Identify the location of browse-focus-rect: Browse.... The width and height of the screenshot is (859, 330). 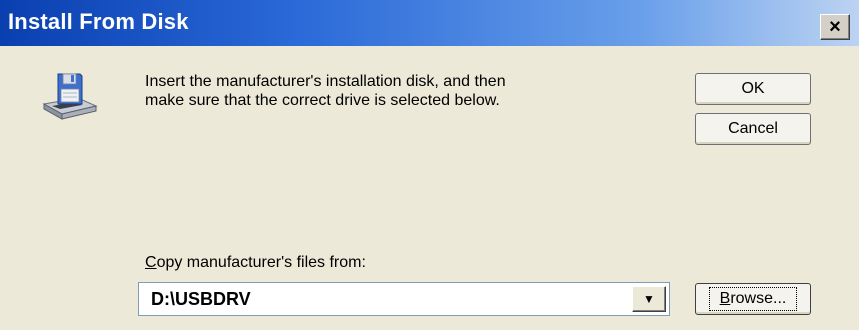
(753, 299).